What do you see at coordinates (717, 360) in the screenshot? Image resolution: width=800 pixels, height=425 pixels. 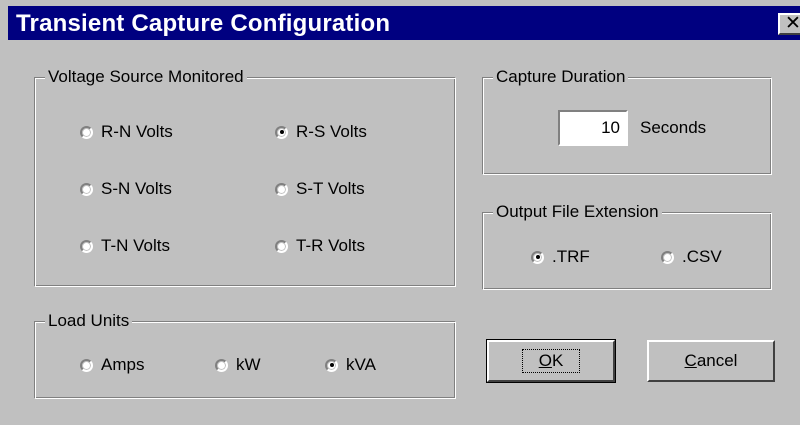 I see `cancel-label: ancel` at bounding box center [717, 360].